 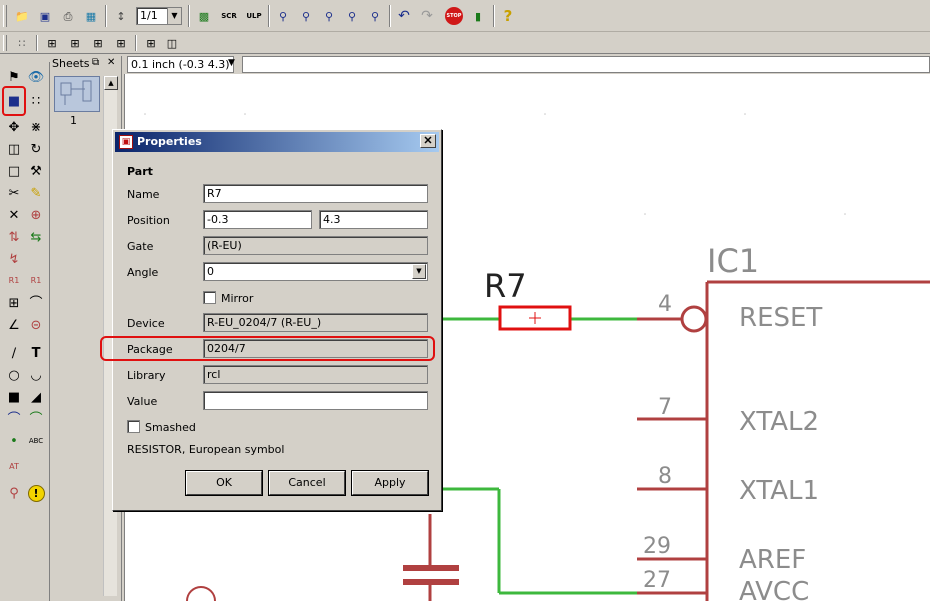 I want to click on paste-icon: ✎, so click(x=36, y=193).